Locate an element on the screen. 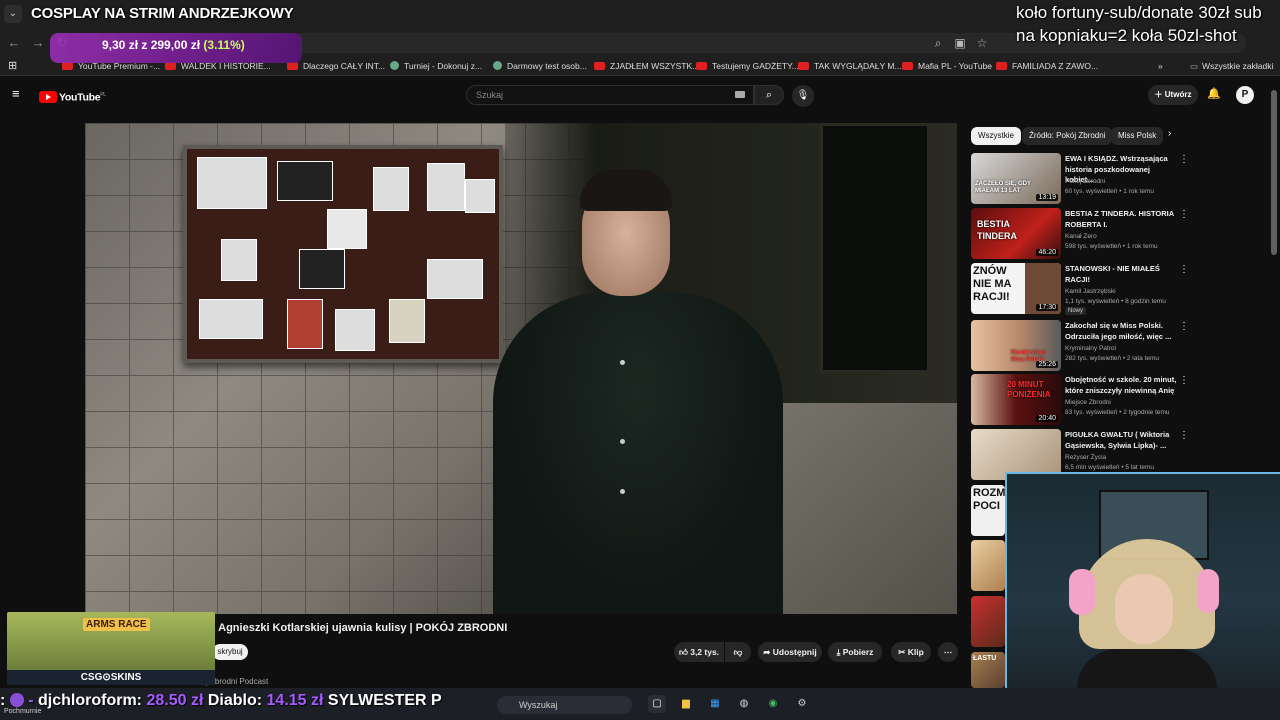  dislike-button: 👎︎ is located at coordinates (738, 652).